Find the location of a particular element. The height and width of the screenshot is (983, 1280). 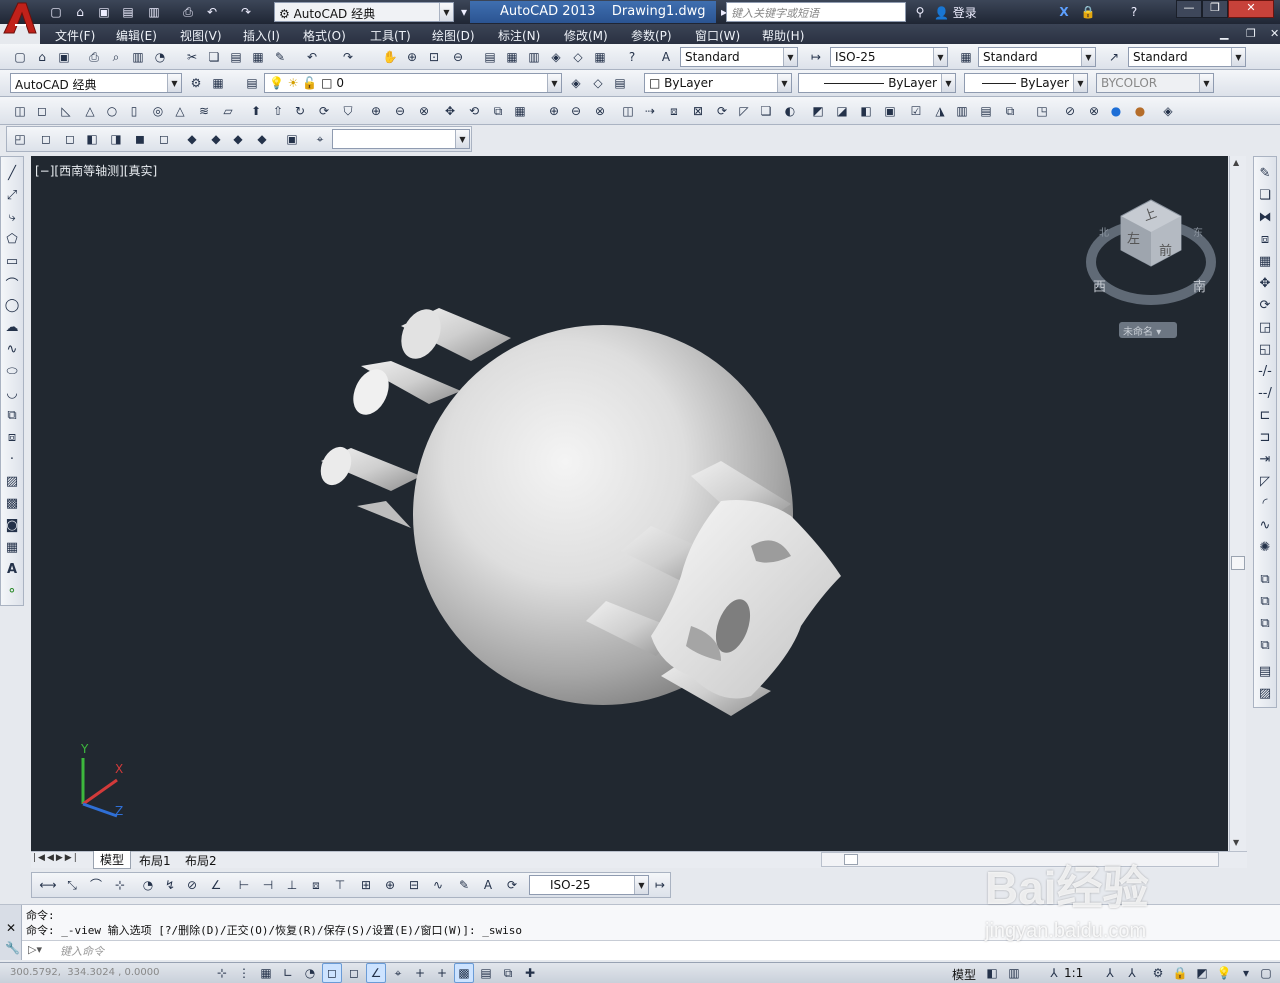

aligned-dim-icon: ⤡ is located at coordinates (72, 885).